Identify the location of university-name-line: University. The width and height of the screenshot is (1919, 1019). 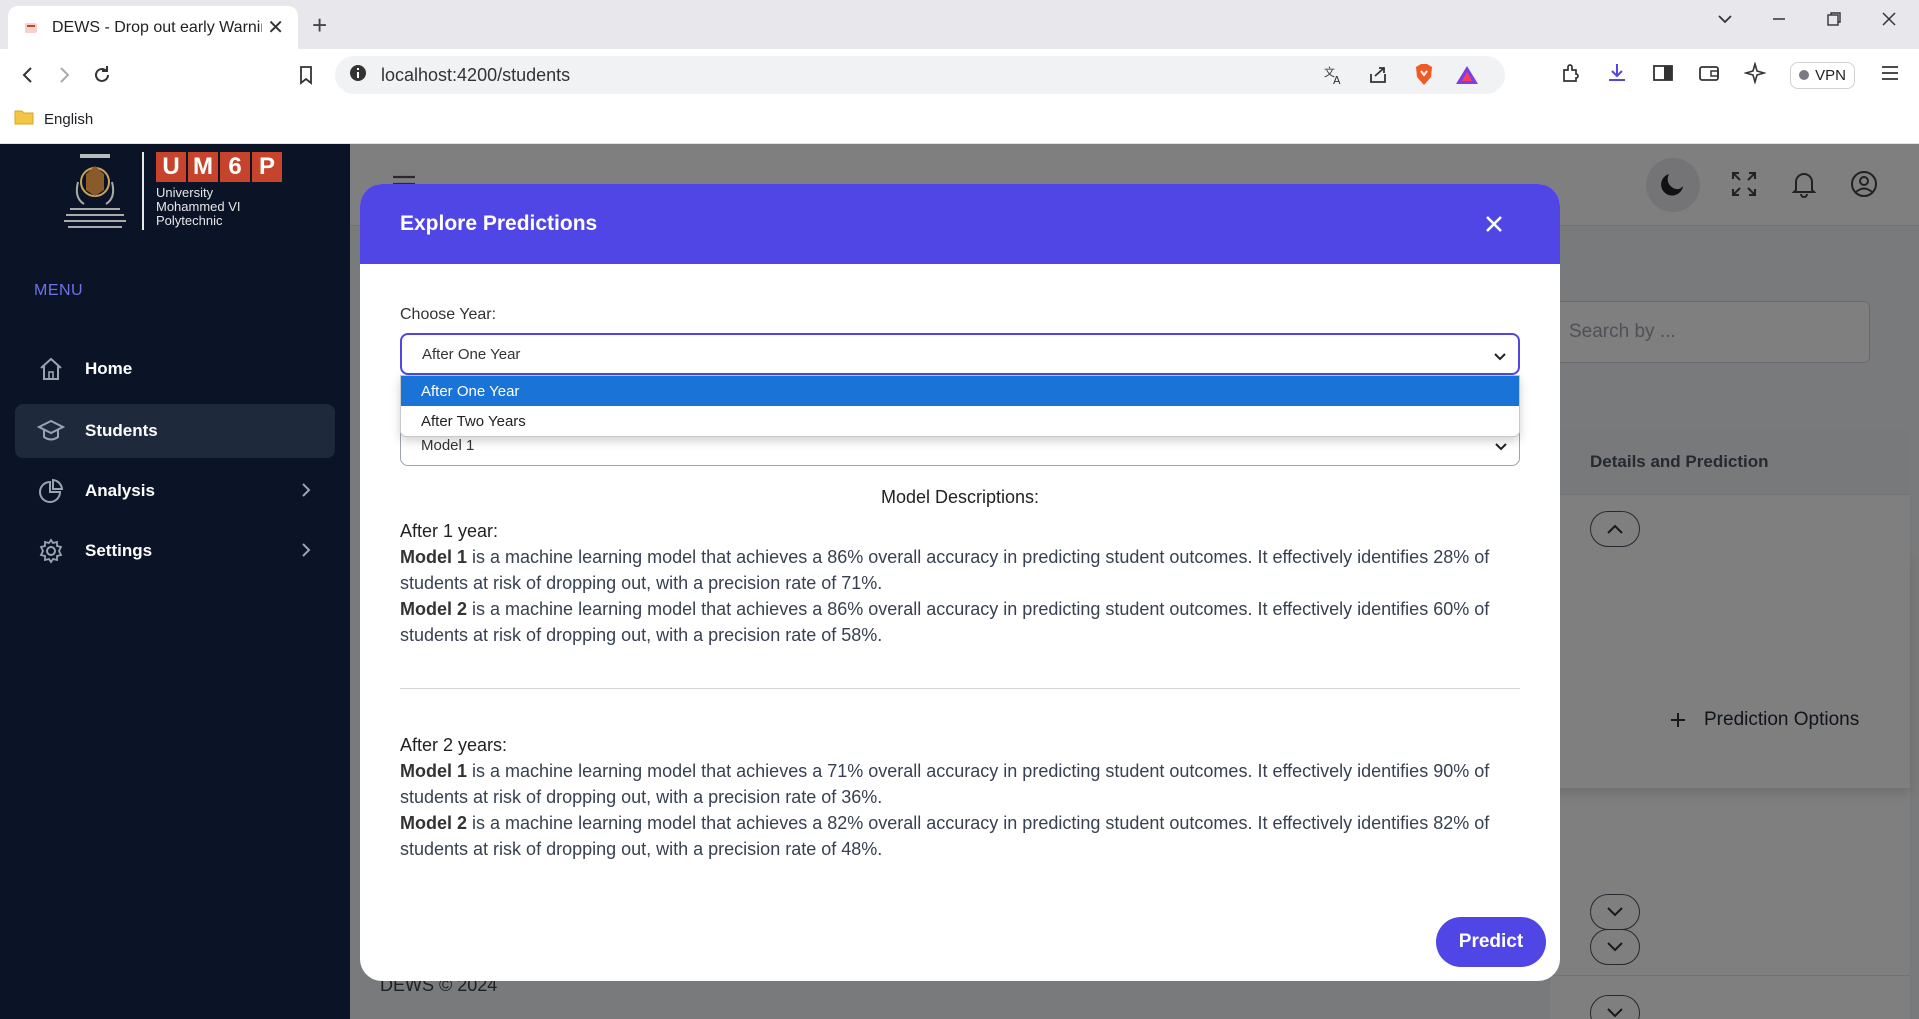
(185, 192).